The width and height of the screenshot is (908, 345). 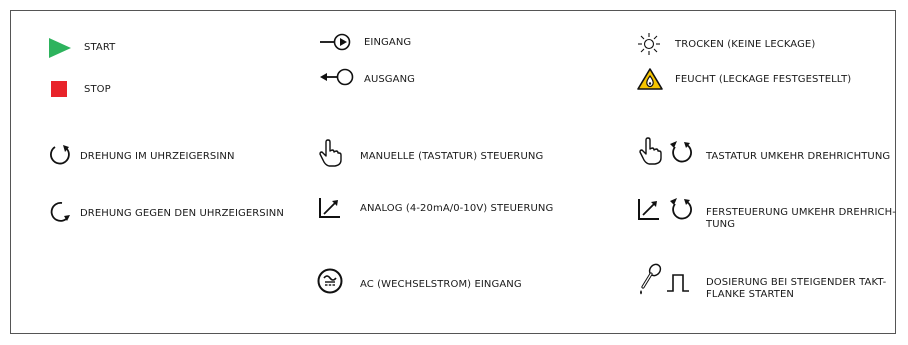 I want to click on analog-control-label: ANALOG (4-20mA/0-10V) STEUERUNG, so click(x=457, y=208).